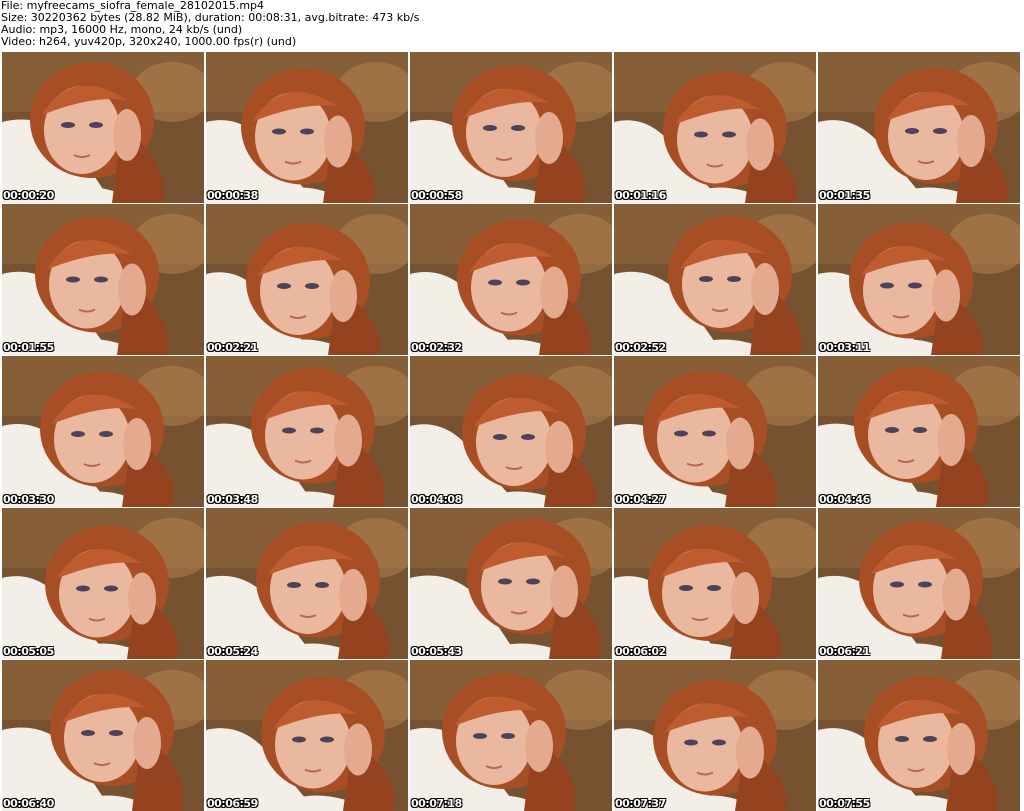 This screenshot has width=1024, height=811. What do you see at coordinates (844, 195) in the screenshot?
I see `thumbnail-timestamp: 00:01:35` at bounding box center [844, 195].